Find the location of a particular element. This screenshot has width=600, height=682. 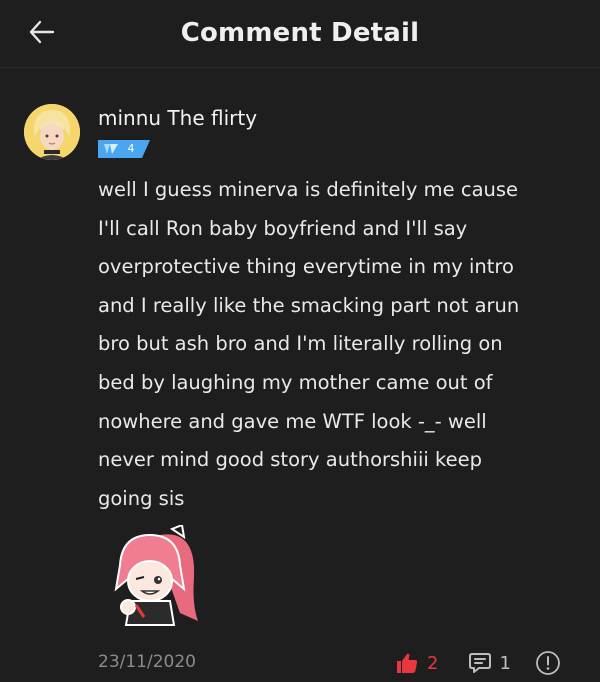

like-count: 2 is located at coordinates (433, 663).